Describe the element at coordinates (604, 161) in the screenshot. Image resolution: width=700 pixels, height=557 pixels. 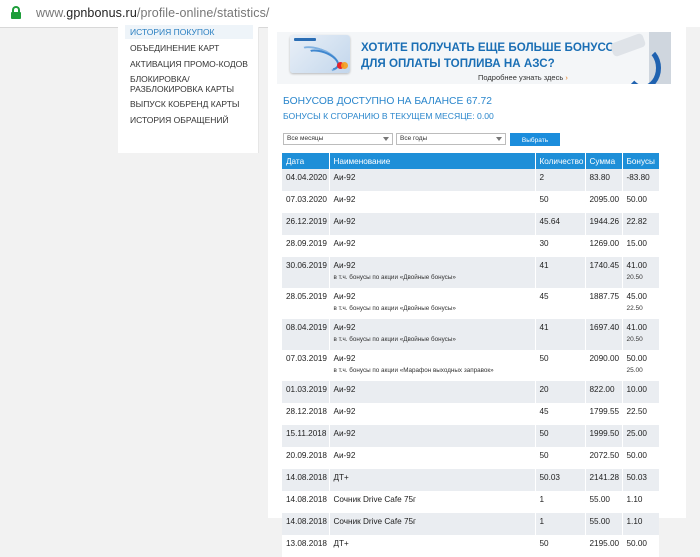
I see `column-header-sum: Сумма` at that location.